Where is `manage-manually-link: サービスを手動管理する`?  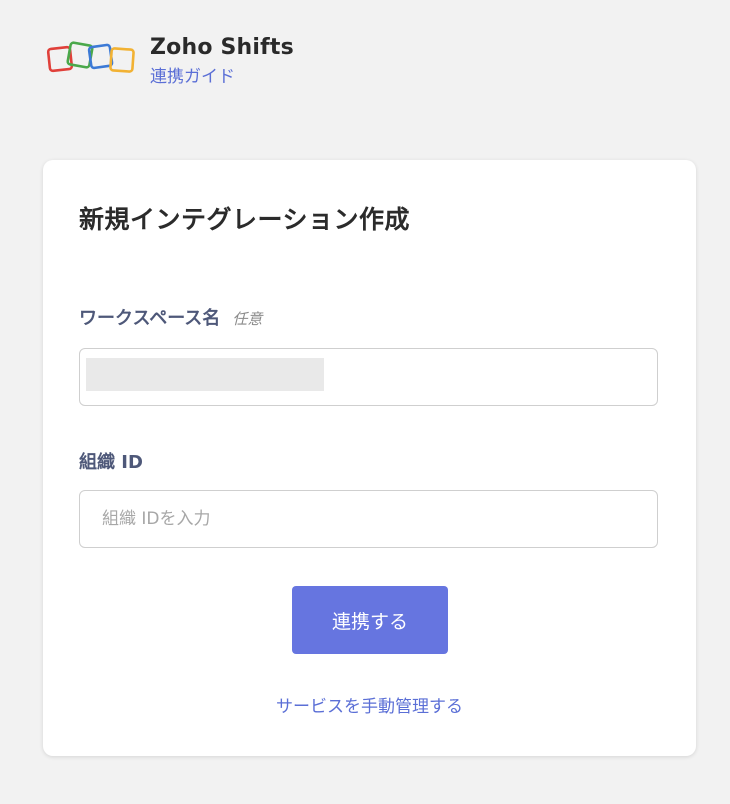 manage-manually-link: サービスを手動管理する is located at coordinates (369, 704).